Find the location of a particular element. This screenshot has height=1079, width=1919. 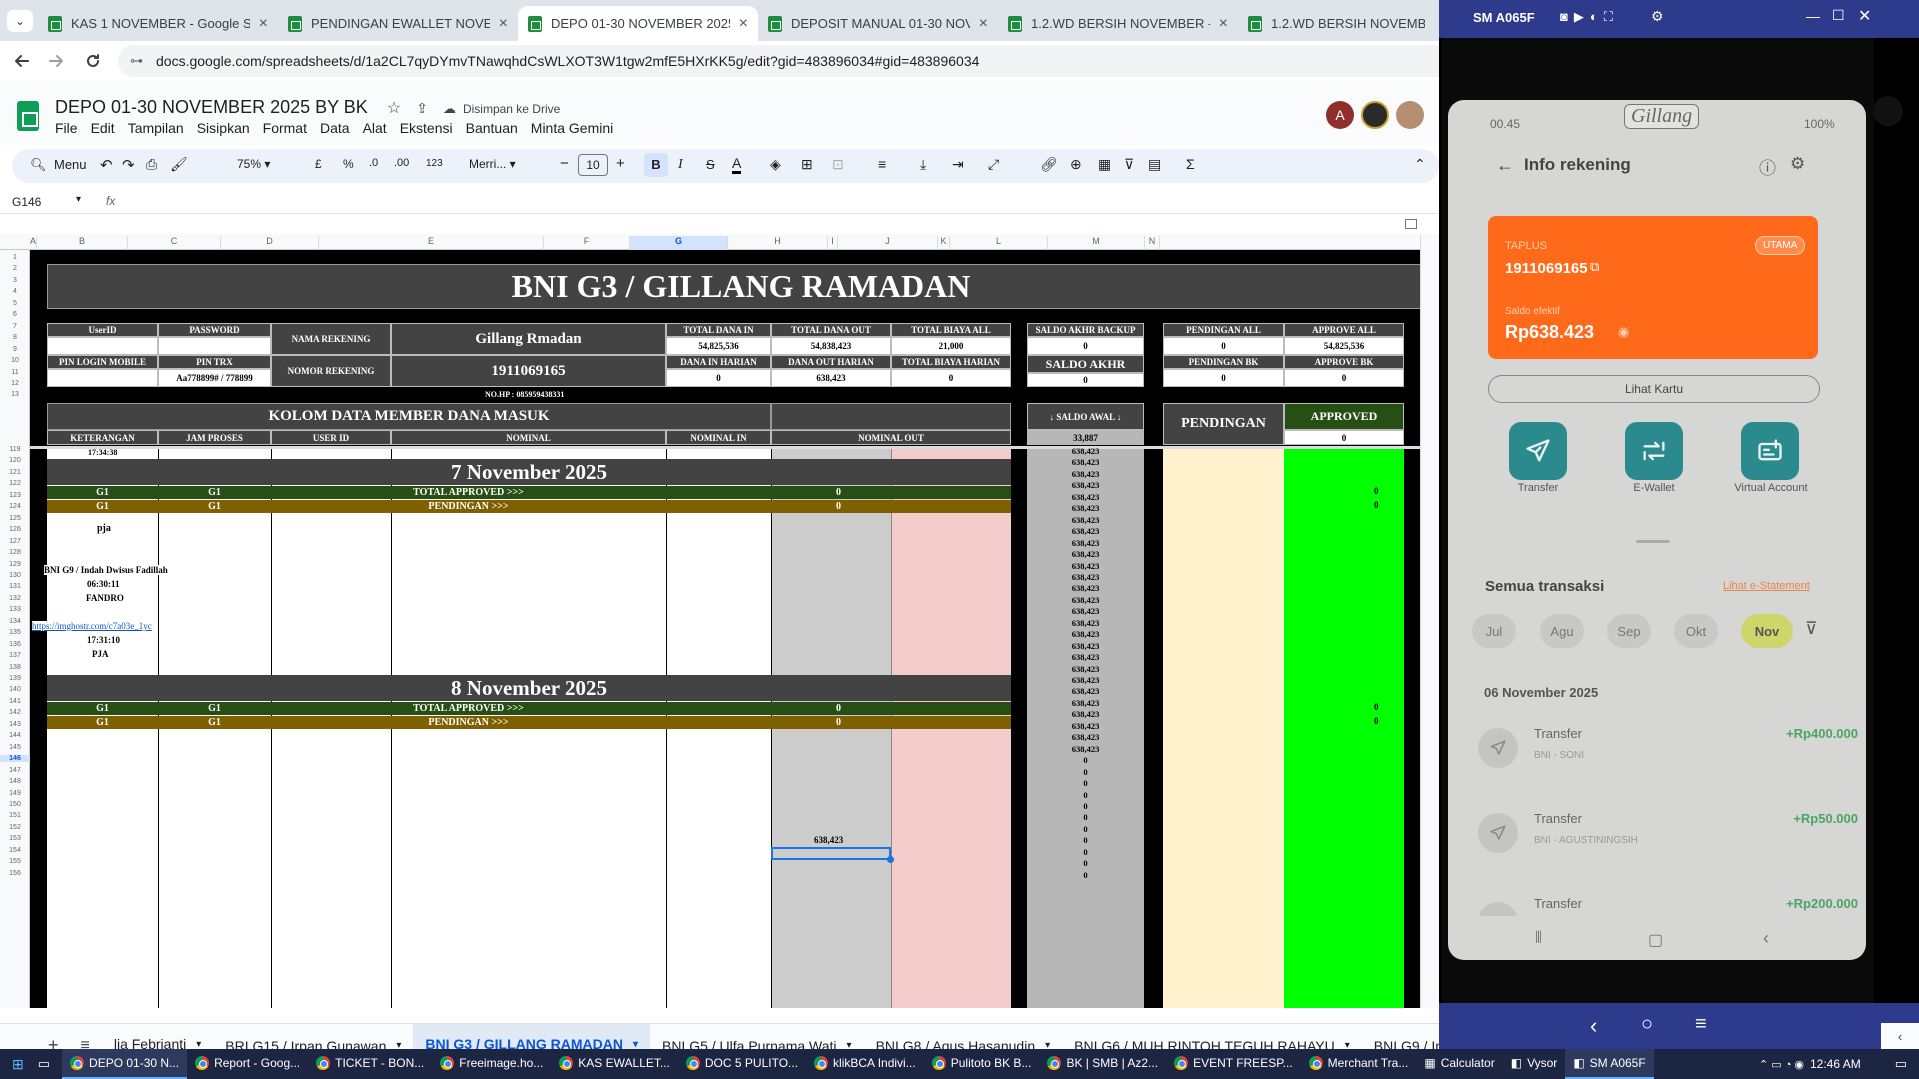

row-header: 11 is located at coordinates (15, 372).